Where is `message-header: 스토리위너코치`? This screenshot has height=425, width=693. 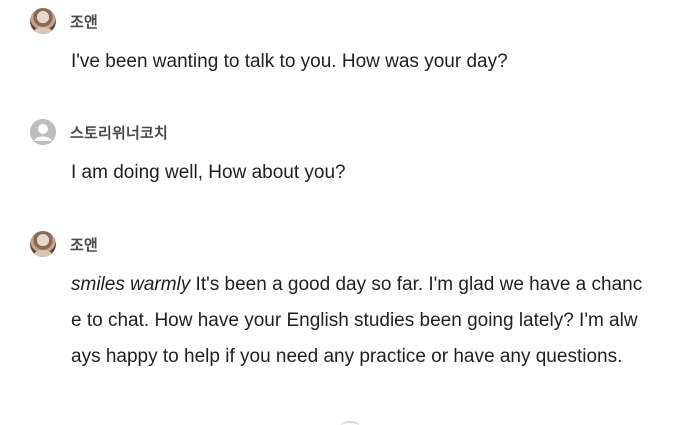 message-header: 스토리위너코치 is located at coordinates (351, 132).